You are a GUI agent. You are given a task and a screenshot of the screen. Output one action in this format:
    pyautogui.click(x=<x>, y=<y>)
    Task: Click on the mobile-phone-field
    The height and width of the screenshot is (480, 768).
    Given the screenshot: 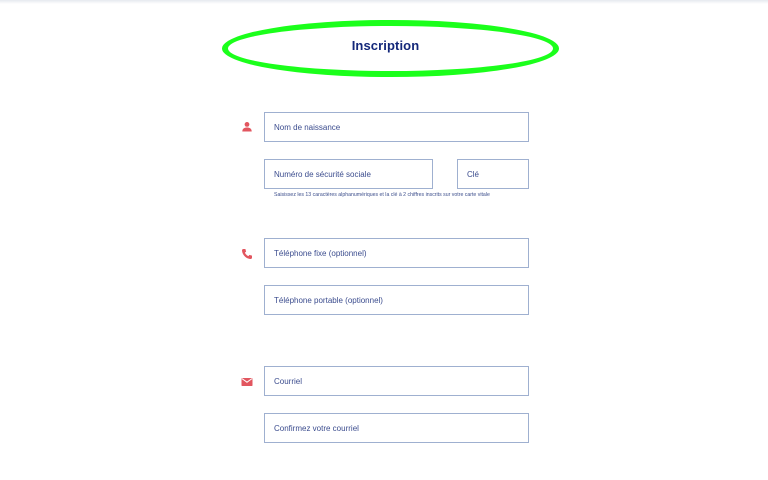 What is the action you would take?
    pyautogui.click(x=396, y=300)
    